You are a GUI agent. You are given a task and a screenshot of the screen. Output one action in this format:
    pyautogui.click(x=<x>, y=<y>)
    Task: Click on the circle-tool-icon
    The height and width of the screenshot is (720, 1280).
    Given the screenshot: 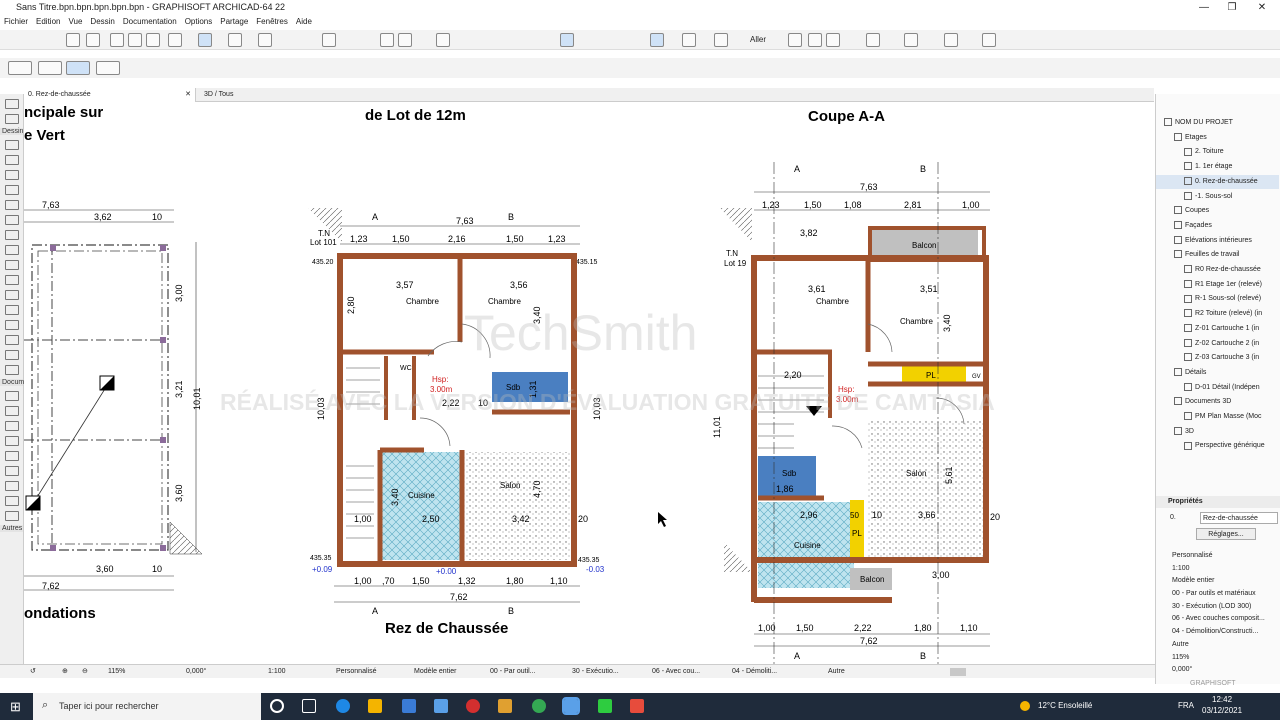 What is the action you would take?
    pyautogui.click(x=12, y=486)
    